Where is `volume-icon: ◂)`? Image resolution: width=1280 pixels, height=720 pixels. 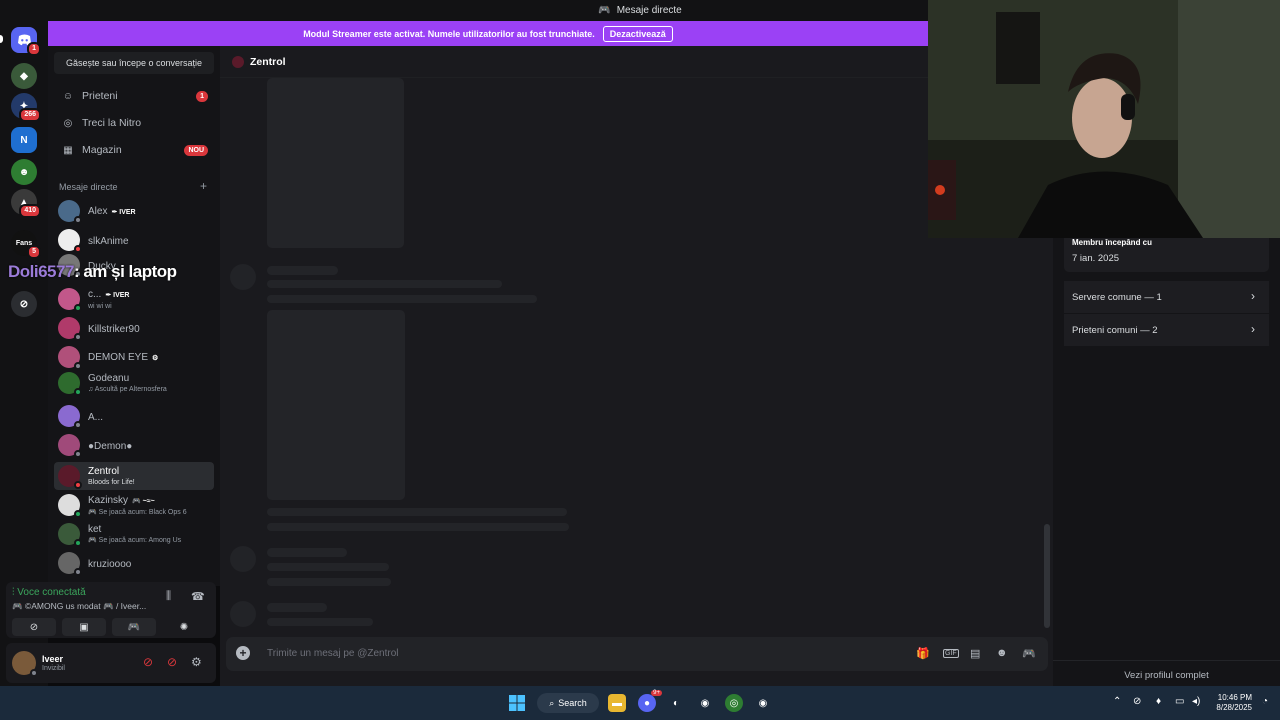 volume-icon: ◂) is located at coordinates (1196, 701).